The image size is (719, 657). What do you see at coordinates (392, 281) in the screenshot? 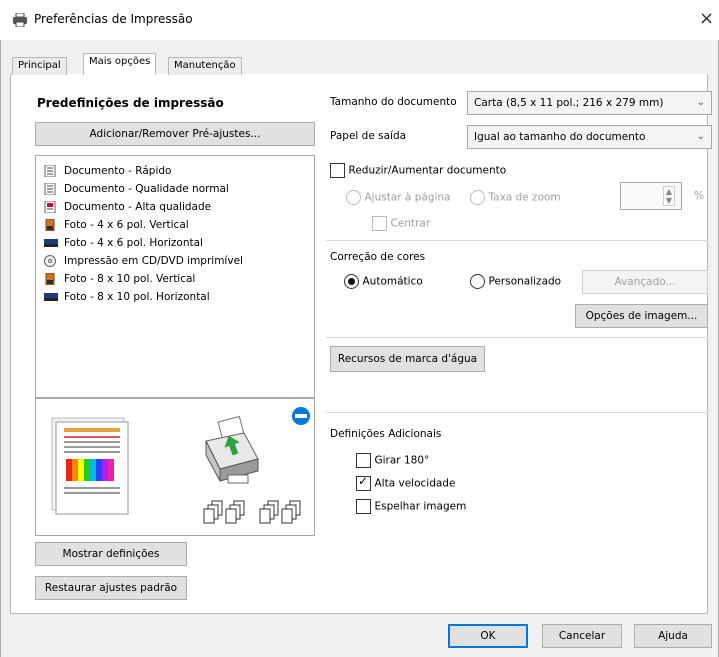
I see `automatic-label: Automático` at bounding box center [392, 281].